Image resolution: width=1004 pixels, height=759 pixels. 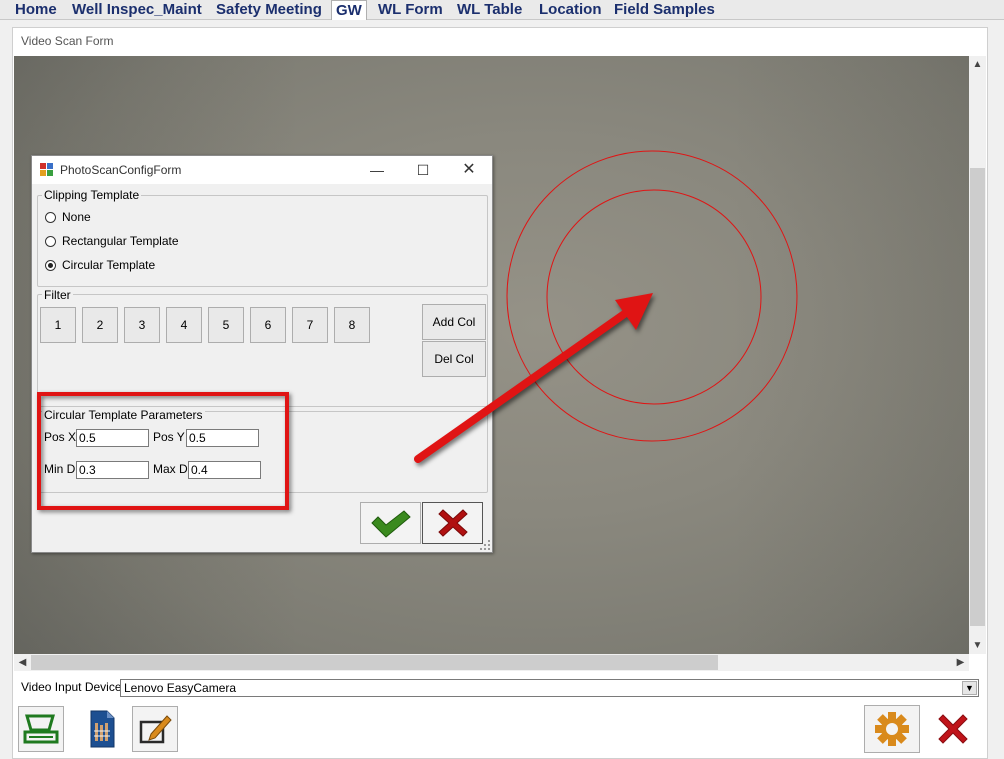 I want to click on edit-icon, so click(x=155, y=729).